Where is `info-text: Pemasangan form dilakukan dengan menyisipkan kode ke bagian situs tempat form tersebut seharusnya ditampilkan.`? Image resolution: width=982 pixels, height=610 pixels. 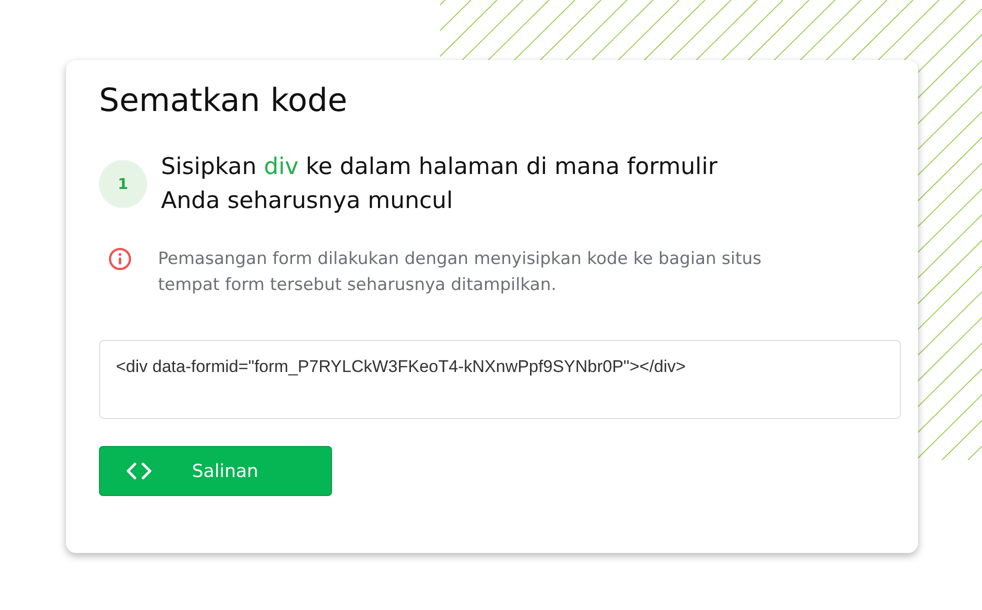
info-text: Pemasangan form dilakukan dengan menyisipkan kode ke bagian situs tempat form tersebut seharusnya ditampilkan. is located at coordinates (460, 272).